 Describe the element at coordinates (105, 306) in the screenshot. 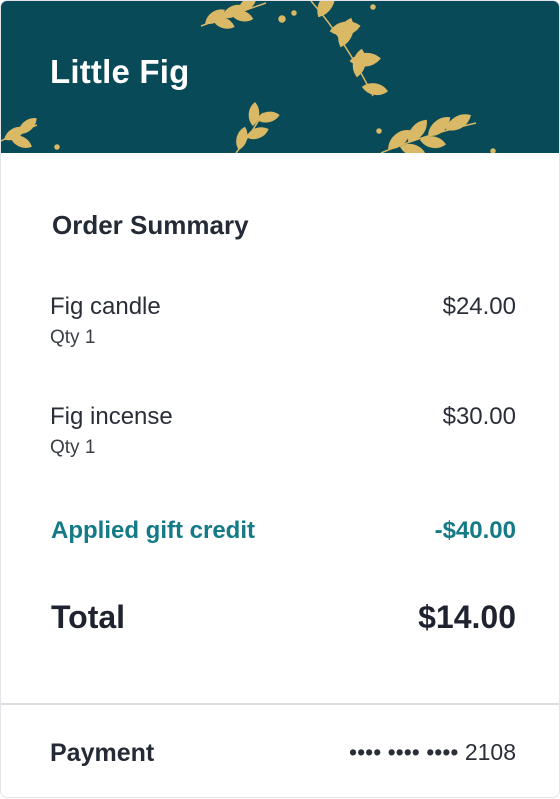

I see `item-name: Fig candle` at that location.